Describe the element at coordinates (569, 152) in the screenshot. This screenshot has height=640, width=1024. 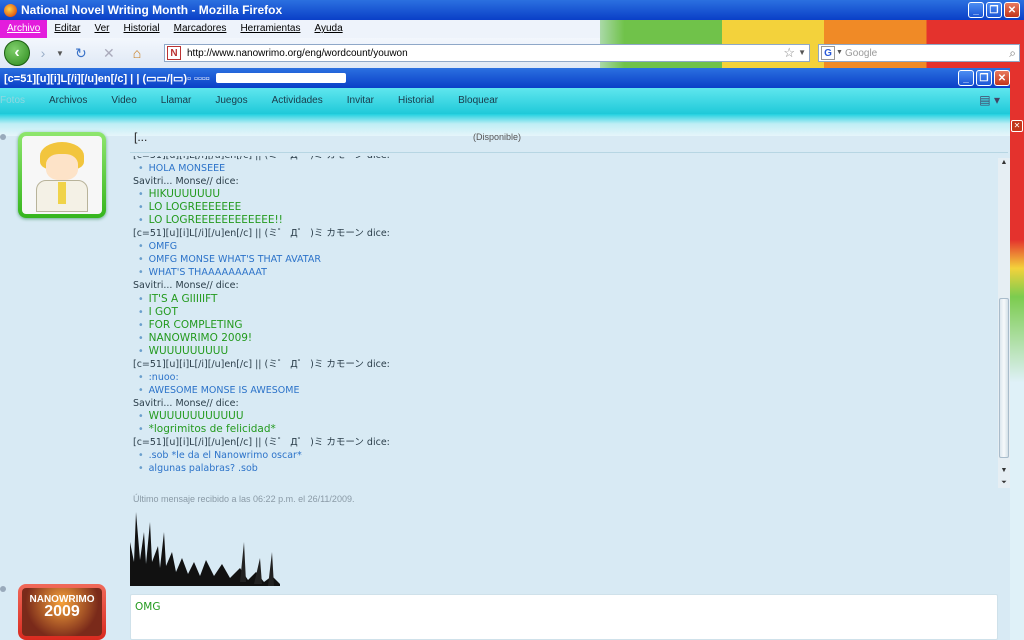
I see `header-divider` at that location.